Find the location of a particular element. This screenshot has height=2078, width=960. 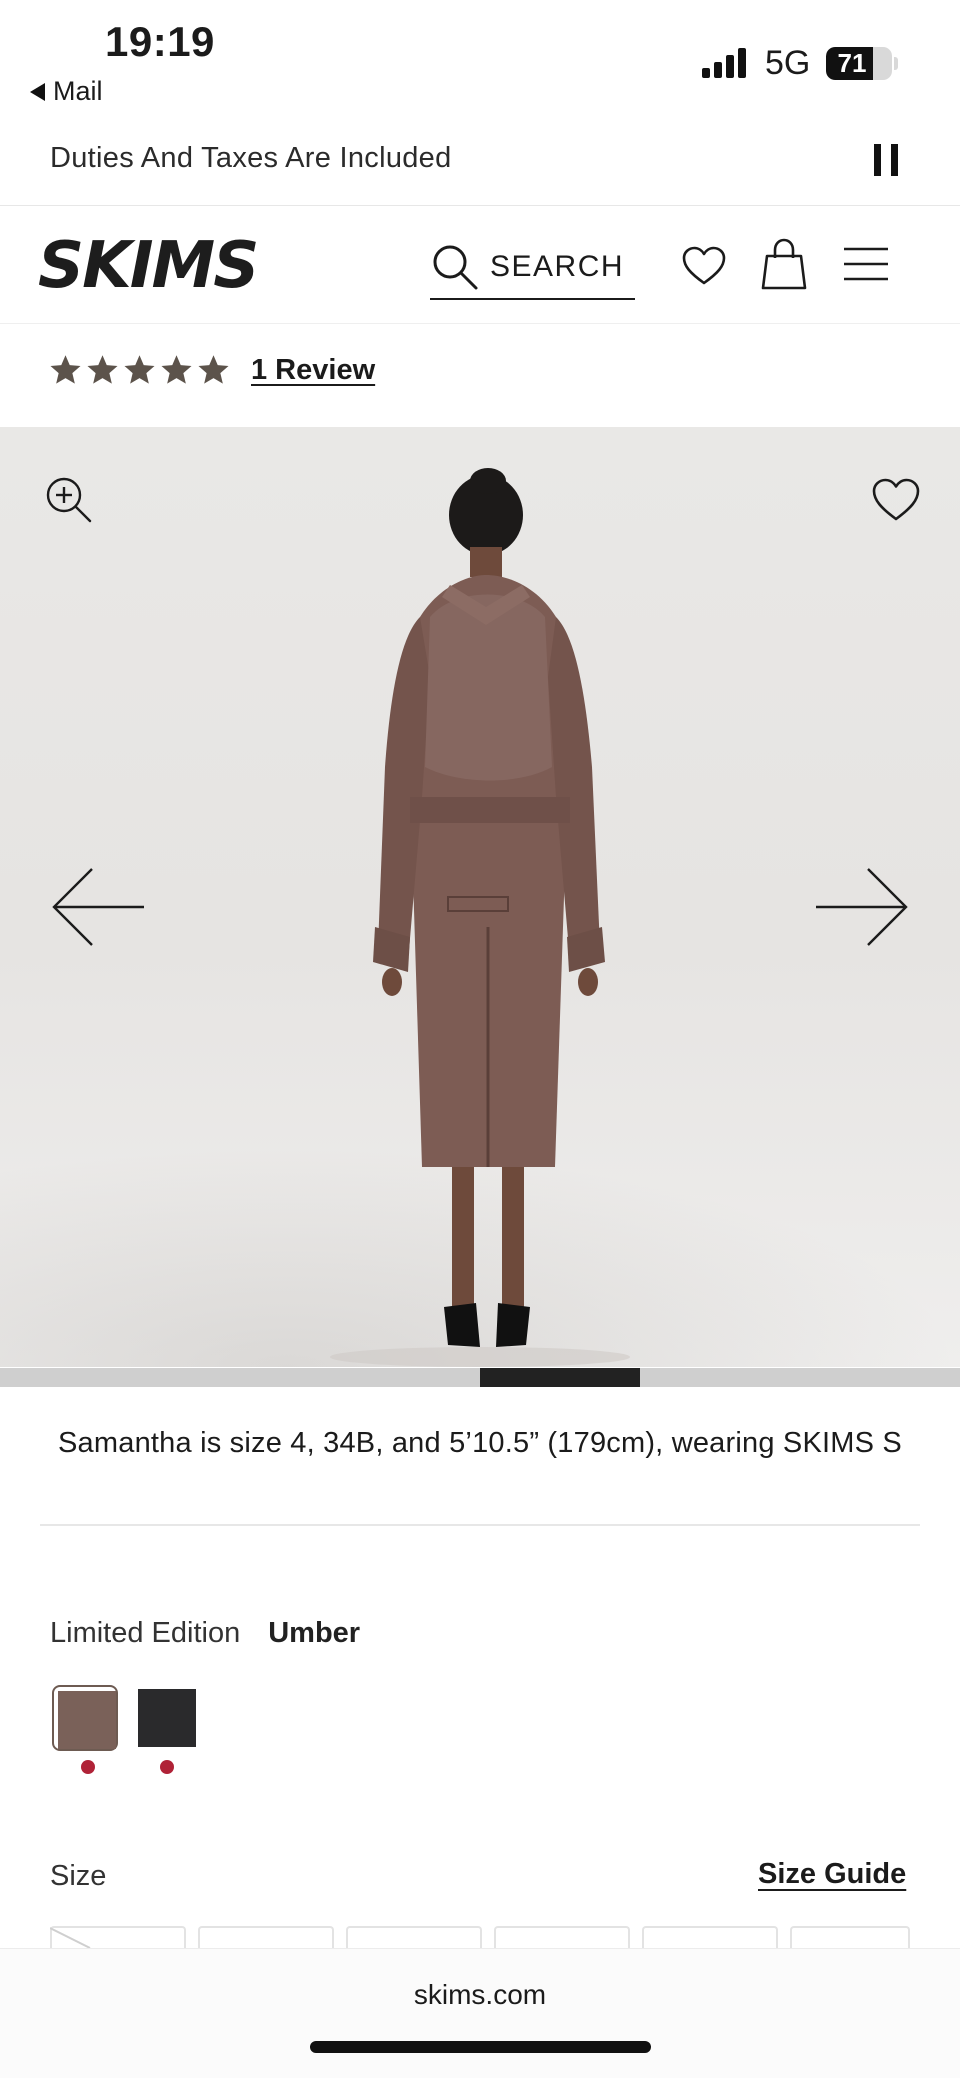

announcement-text: Duties And Taxes Are Included is located at coordinates (251, 158).